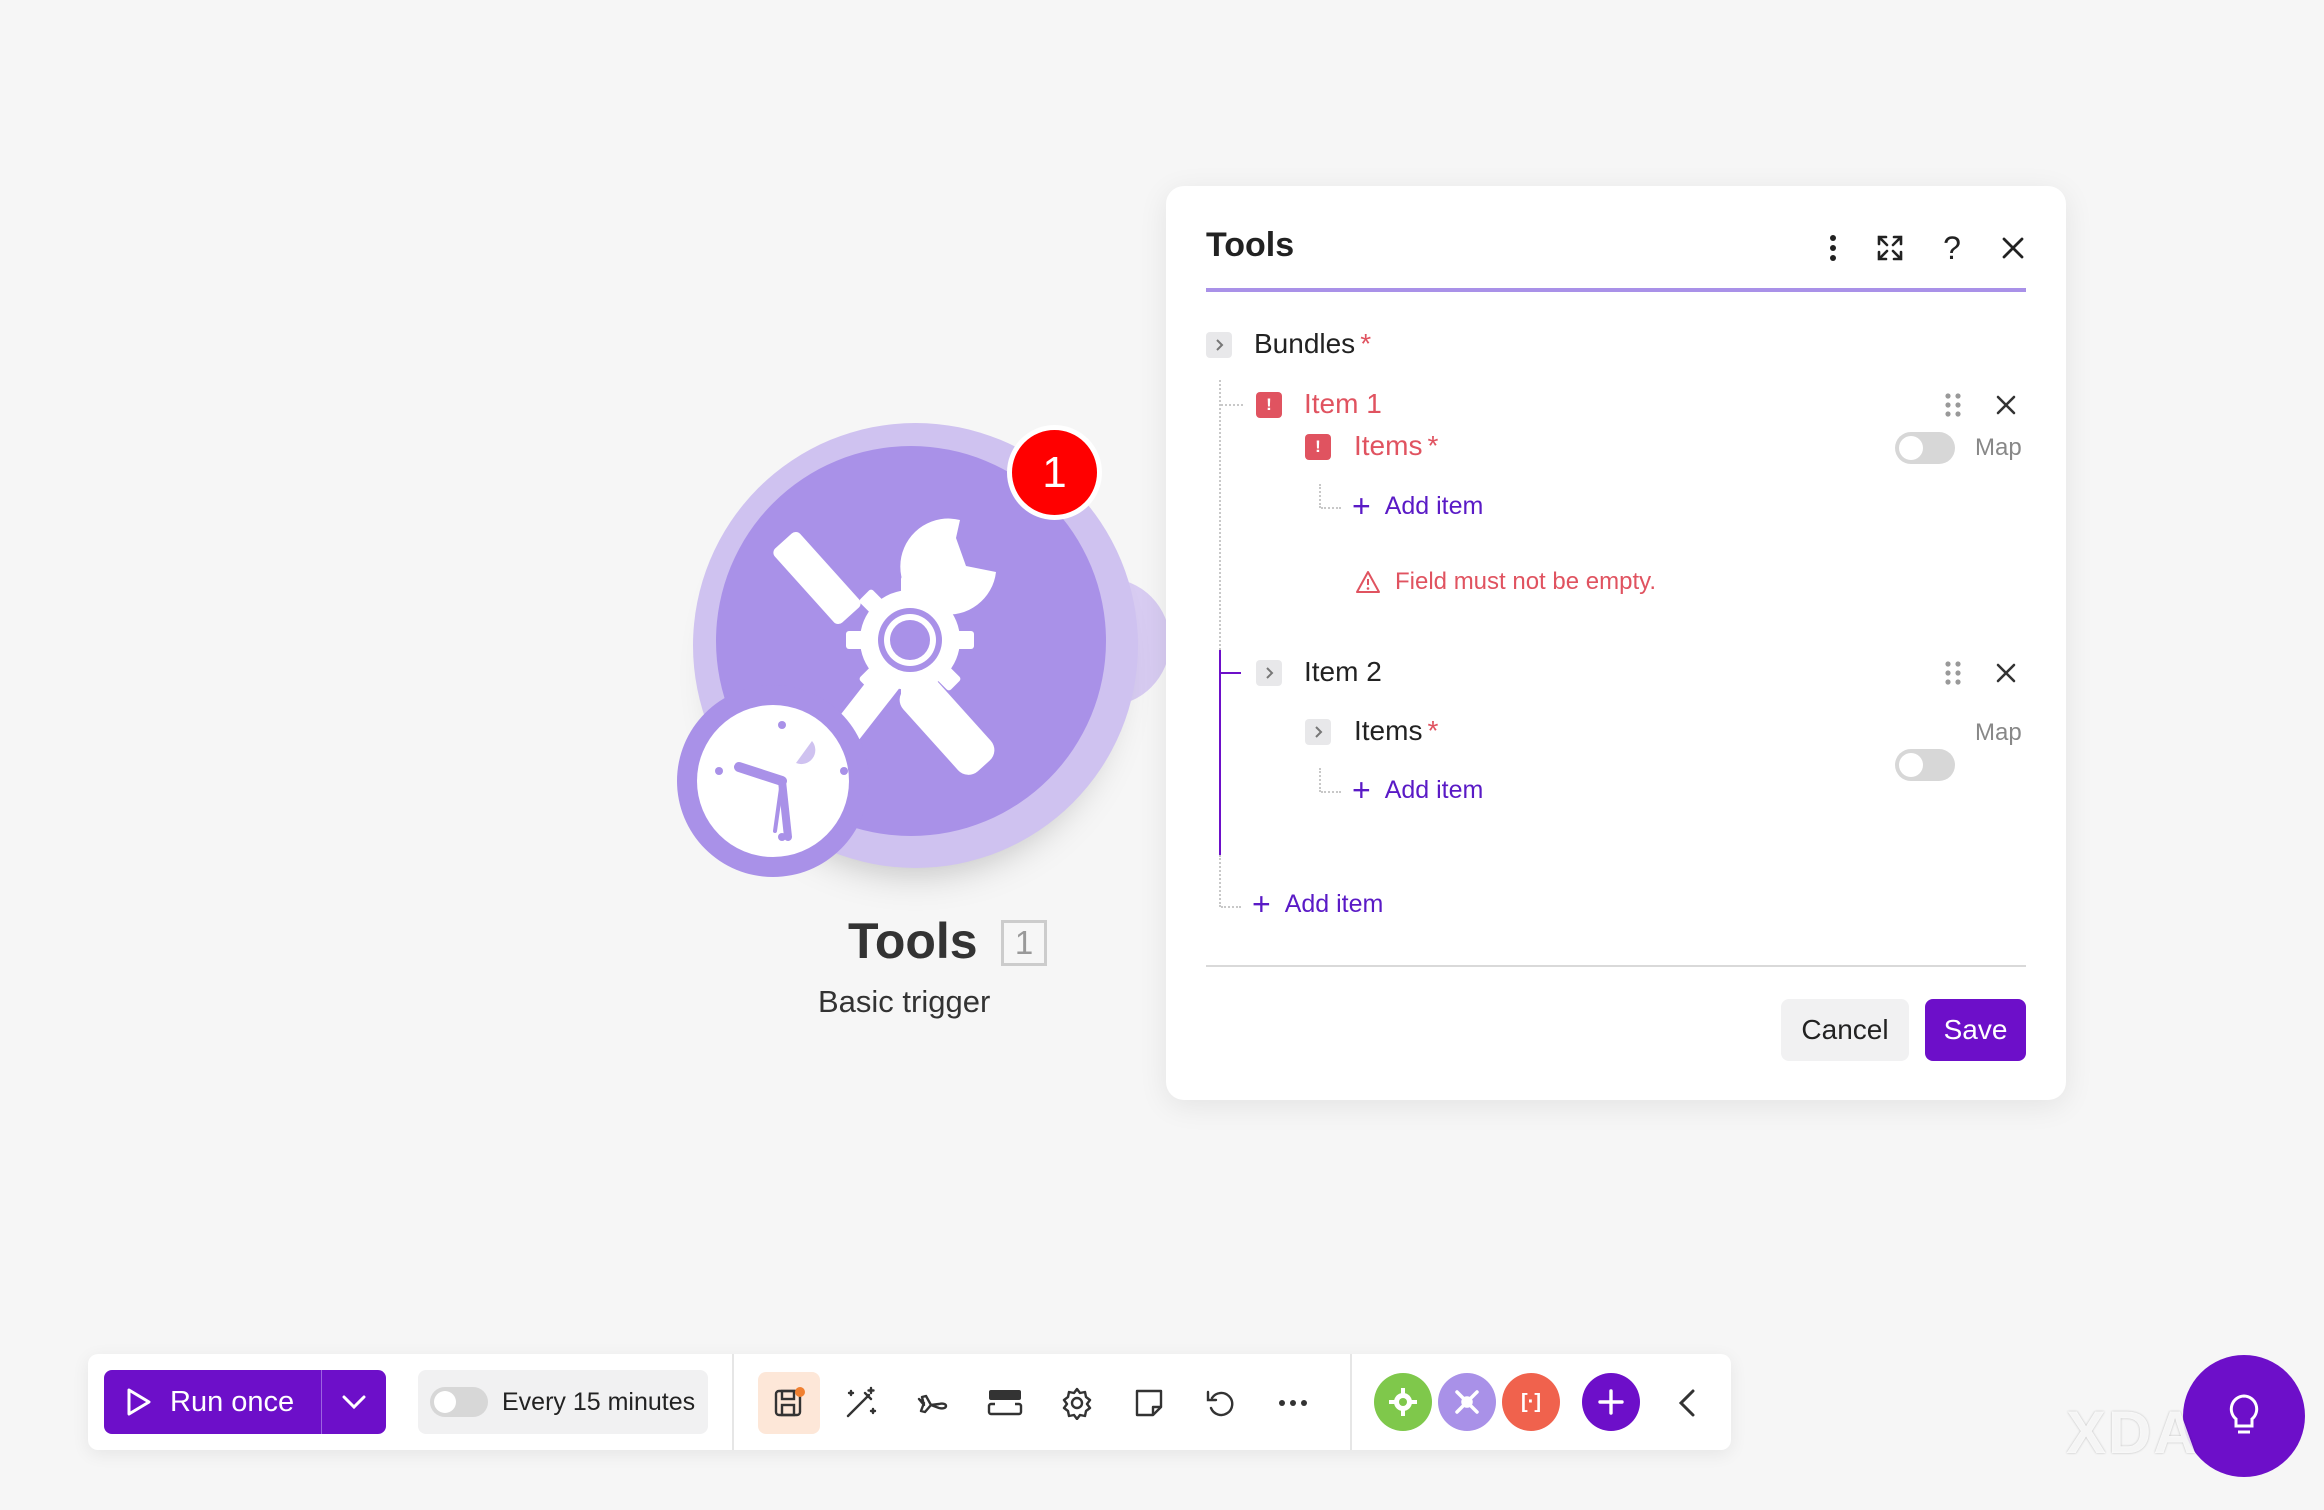  What do you see at coordinates (933, 1403) in the screenshot?
I see `airplane-icon` at bounding box center [933, 1403].